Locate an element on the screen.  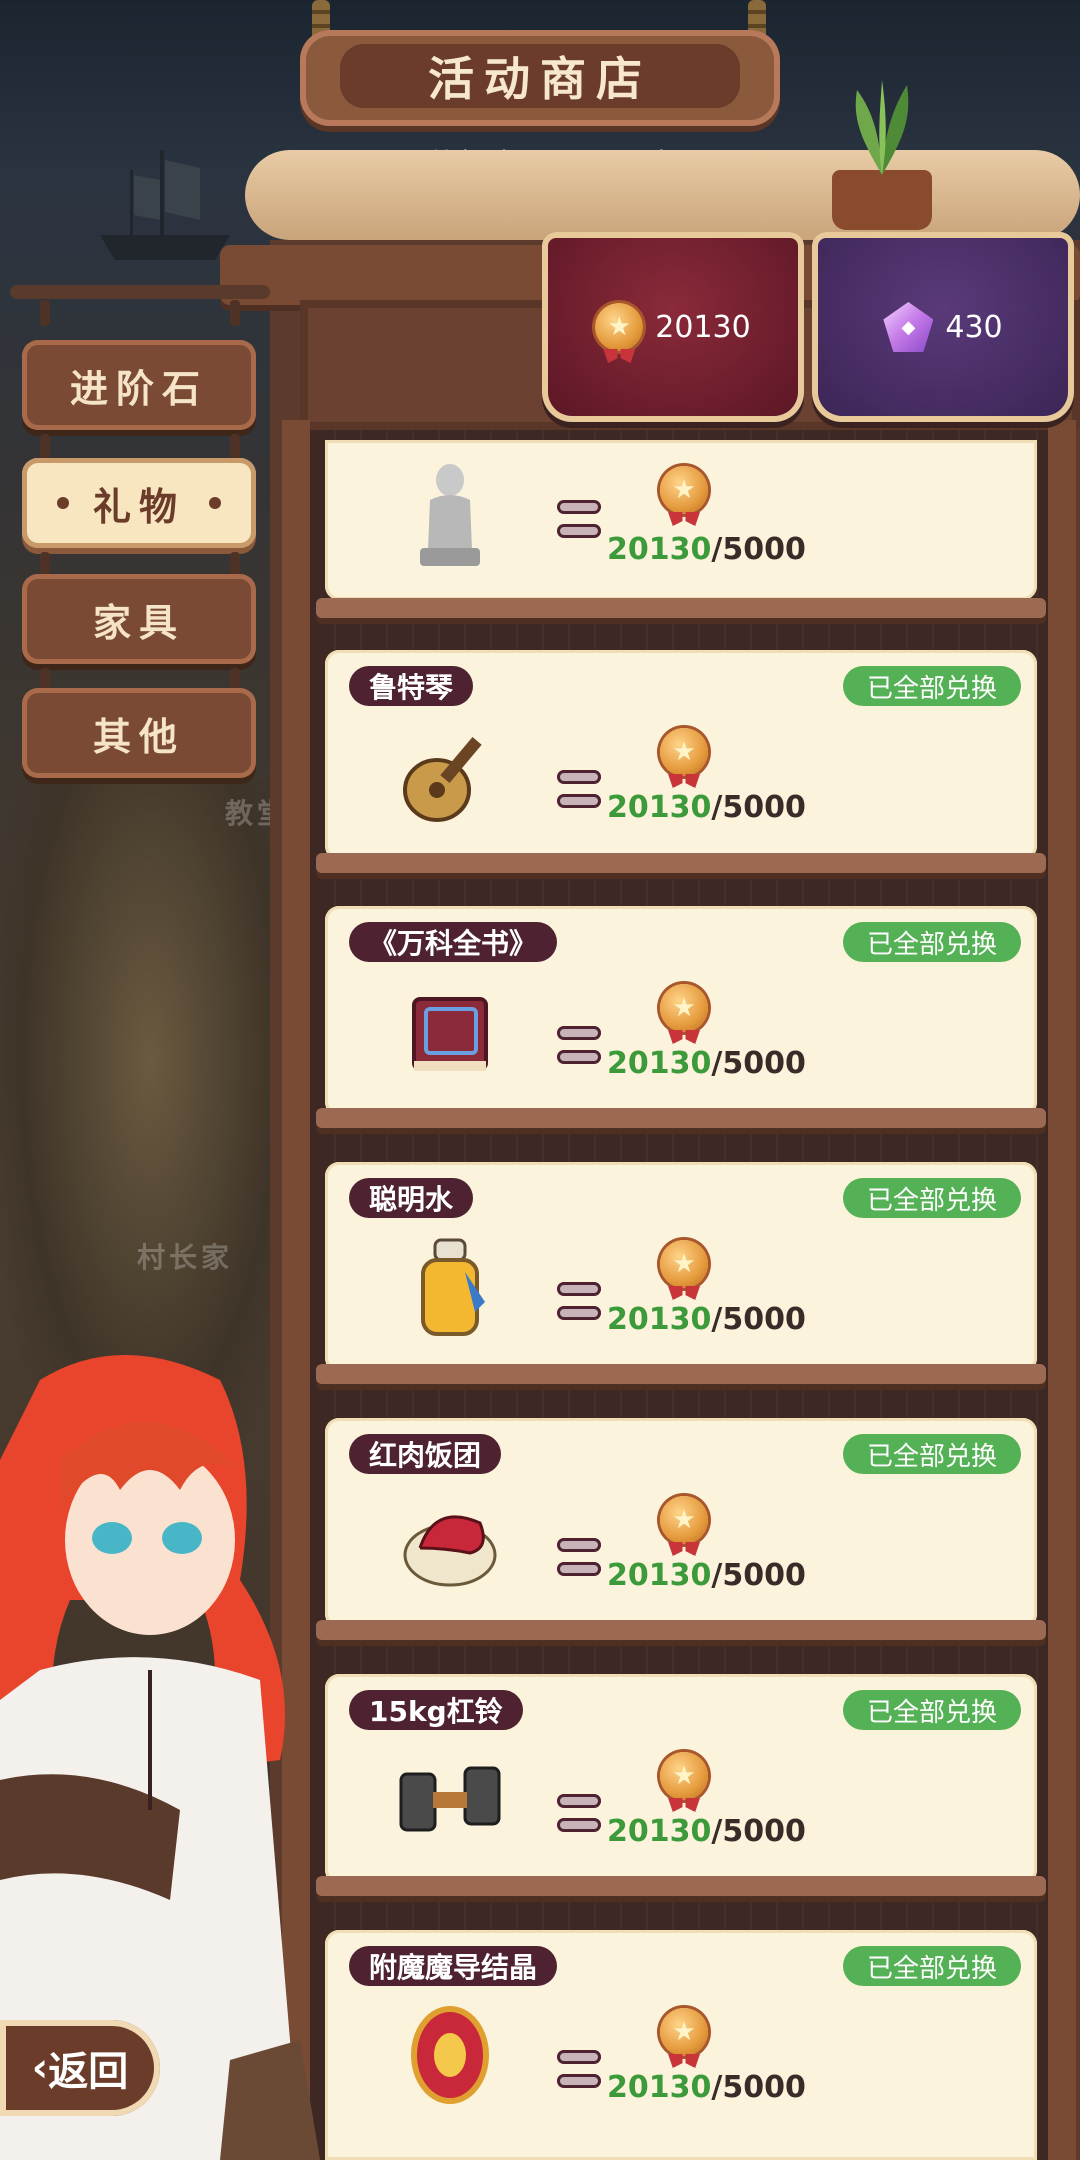
lute-icon is located at coordinates (450, 775).